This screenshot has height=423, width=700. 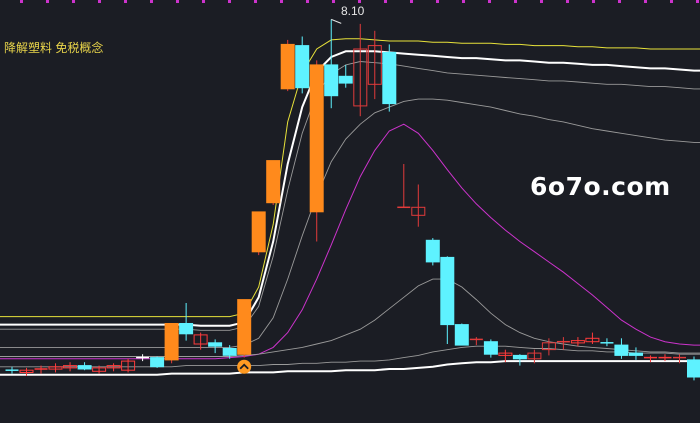 What do you see at coordinates (600, 186) in the screenshot?
I see `watermark: 6o7o.com` at bounding box center [600, 186].